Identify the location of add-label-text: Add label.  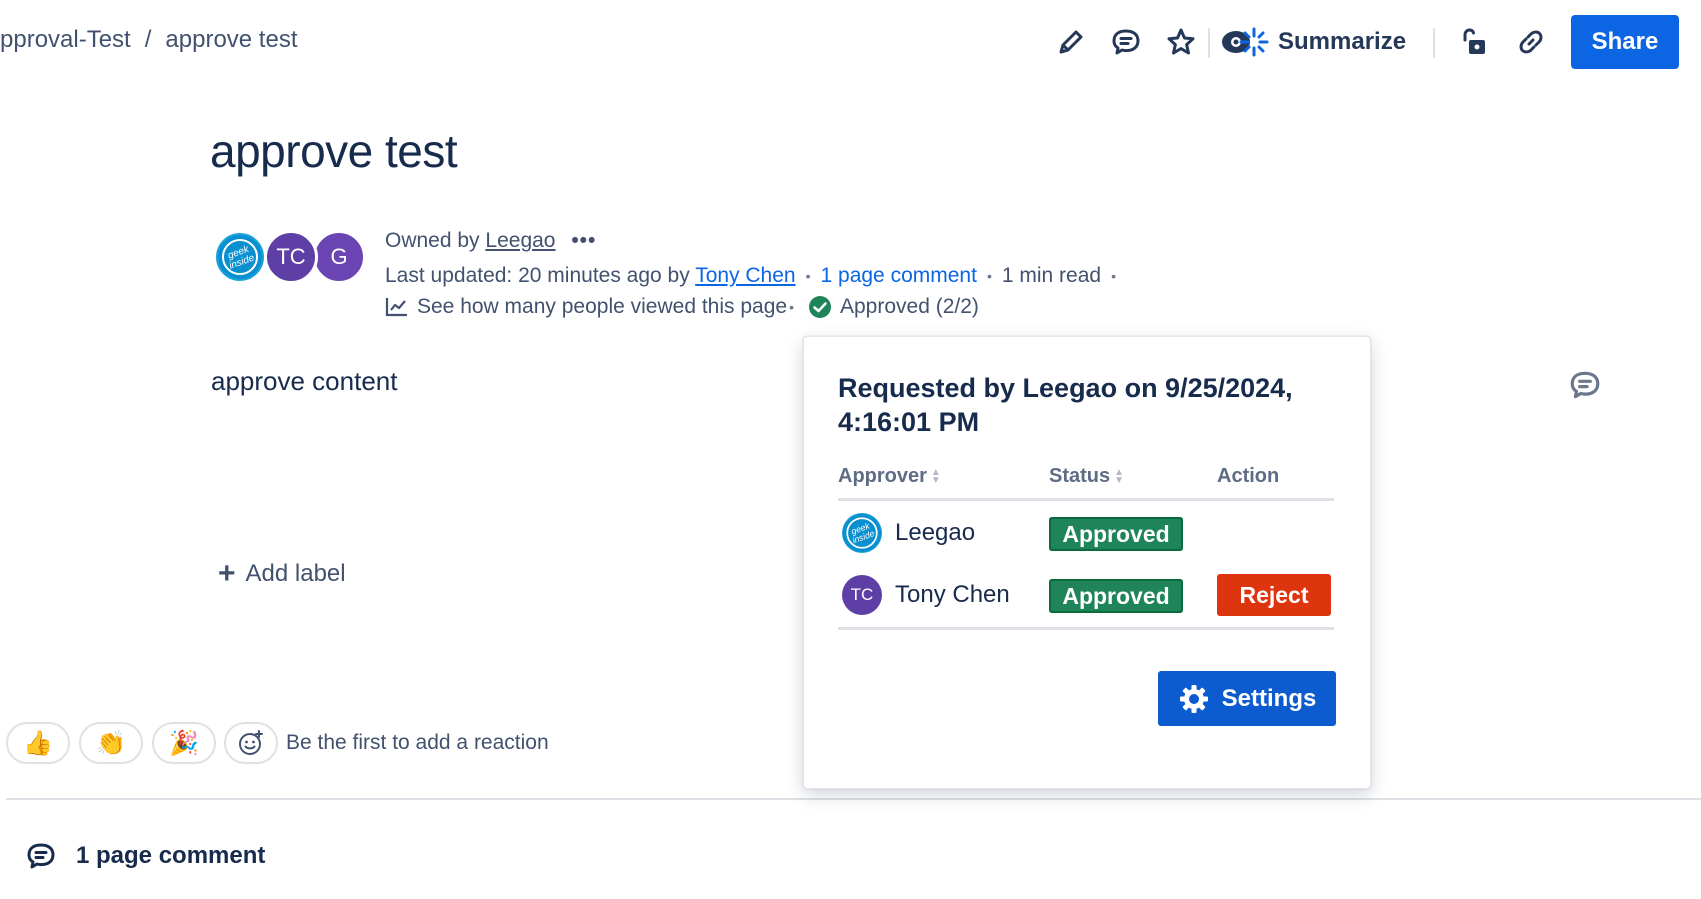
(295, 573).